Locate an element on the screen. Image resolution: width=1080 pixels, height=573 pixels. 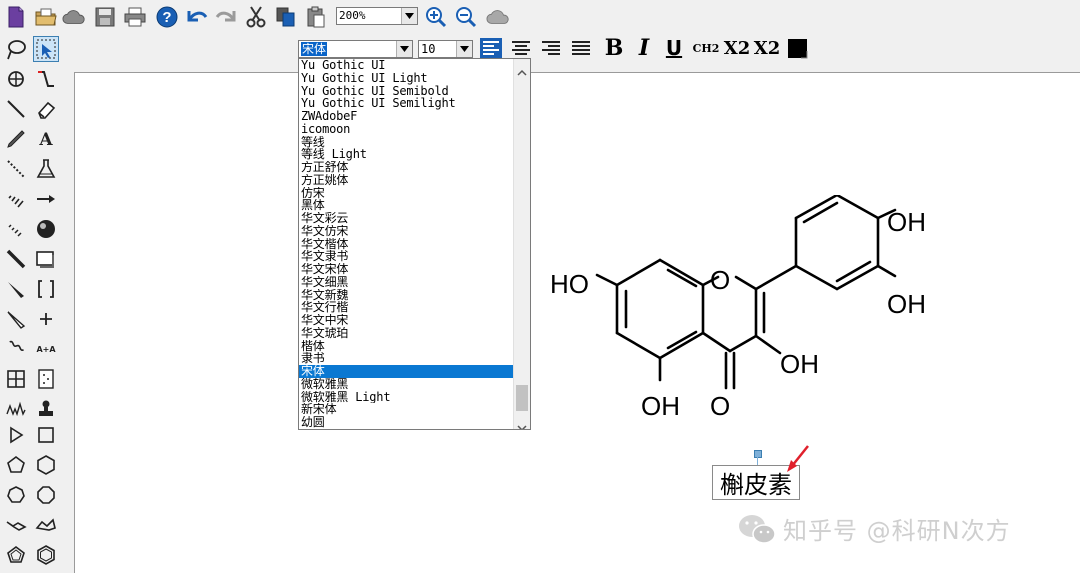
arrow-tool is located at coordinates (46, 199).